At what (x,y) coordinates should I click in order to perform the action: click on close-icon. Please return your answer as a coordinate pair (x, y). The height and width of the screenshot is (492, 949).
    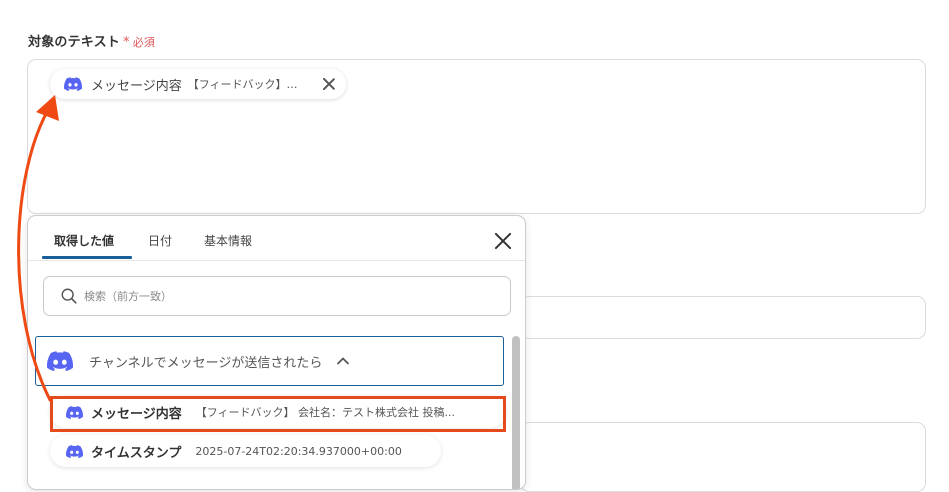
    Looking at the image, I should click on (503, 241).